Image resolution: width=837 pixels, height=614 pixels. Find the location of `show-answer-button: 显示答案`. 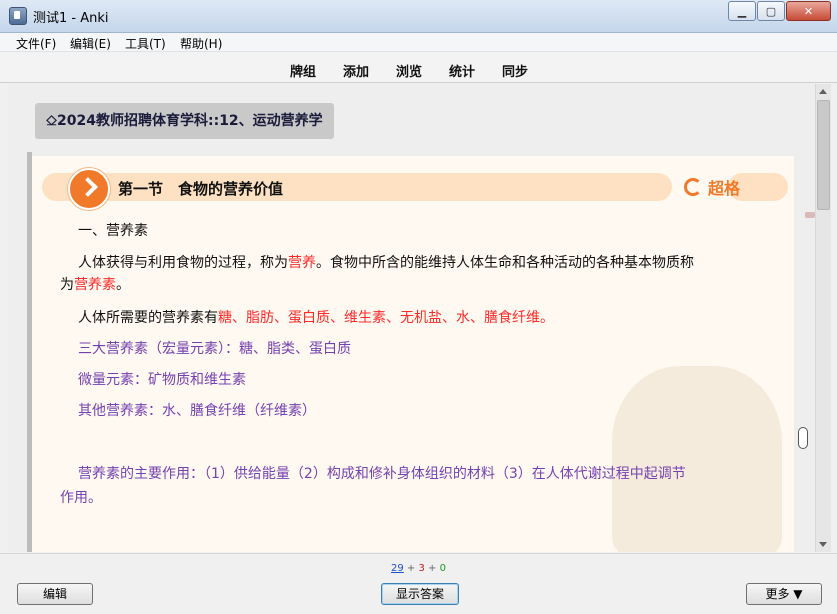

show-answer-button: 显示答案 is located at coordinates (420, 594).